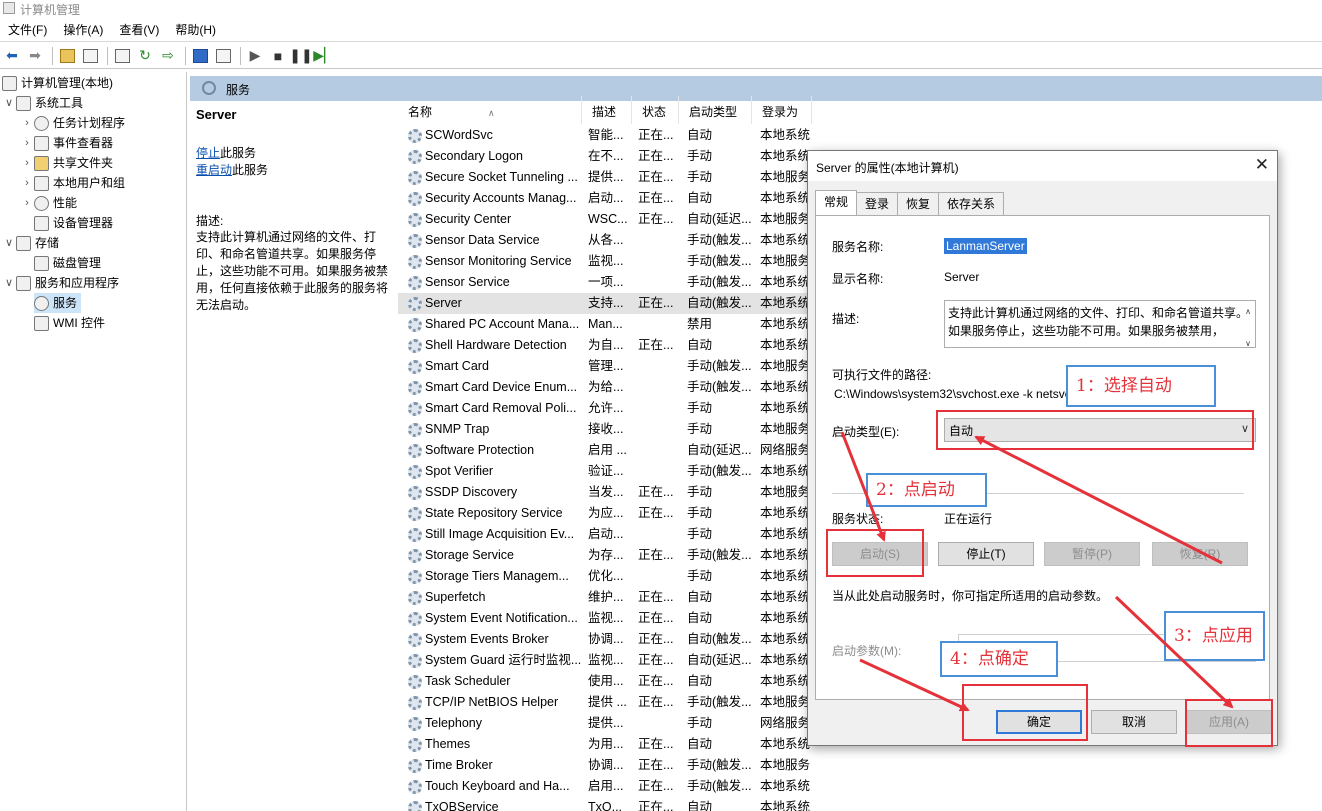 This screenshot has height=811, width=1322. I want to click on disk-icon, so click(41, 263).